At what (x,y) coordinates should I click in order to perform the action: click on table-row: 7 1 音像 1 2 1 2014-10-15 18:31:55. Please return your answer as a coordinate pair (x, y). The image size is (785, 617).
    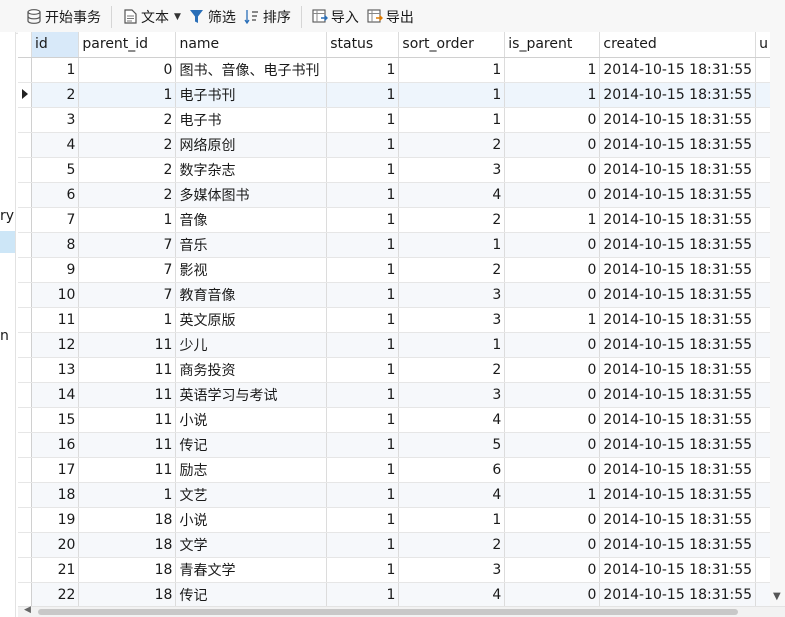
    Looking at the image, I should click on (401, 220).